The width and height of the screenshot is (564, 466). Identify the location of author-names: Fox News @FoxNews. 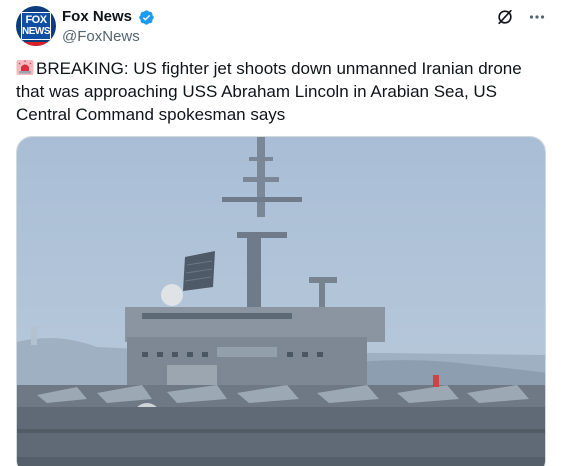
(108, 27).